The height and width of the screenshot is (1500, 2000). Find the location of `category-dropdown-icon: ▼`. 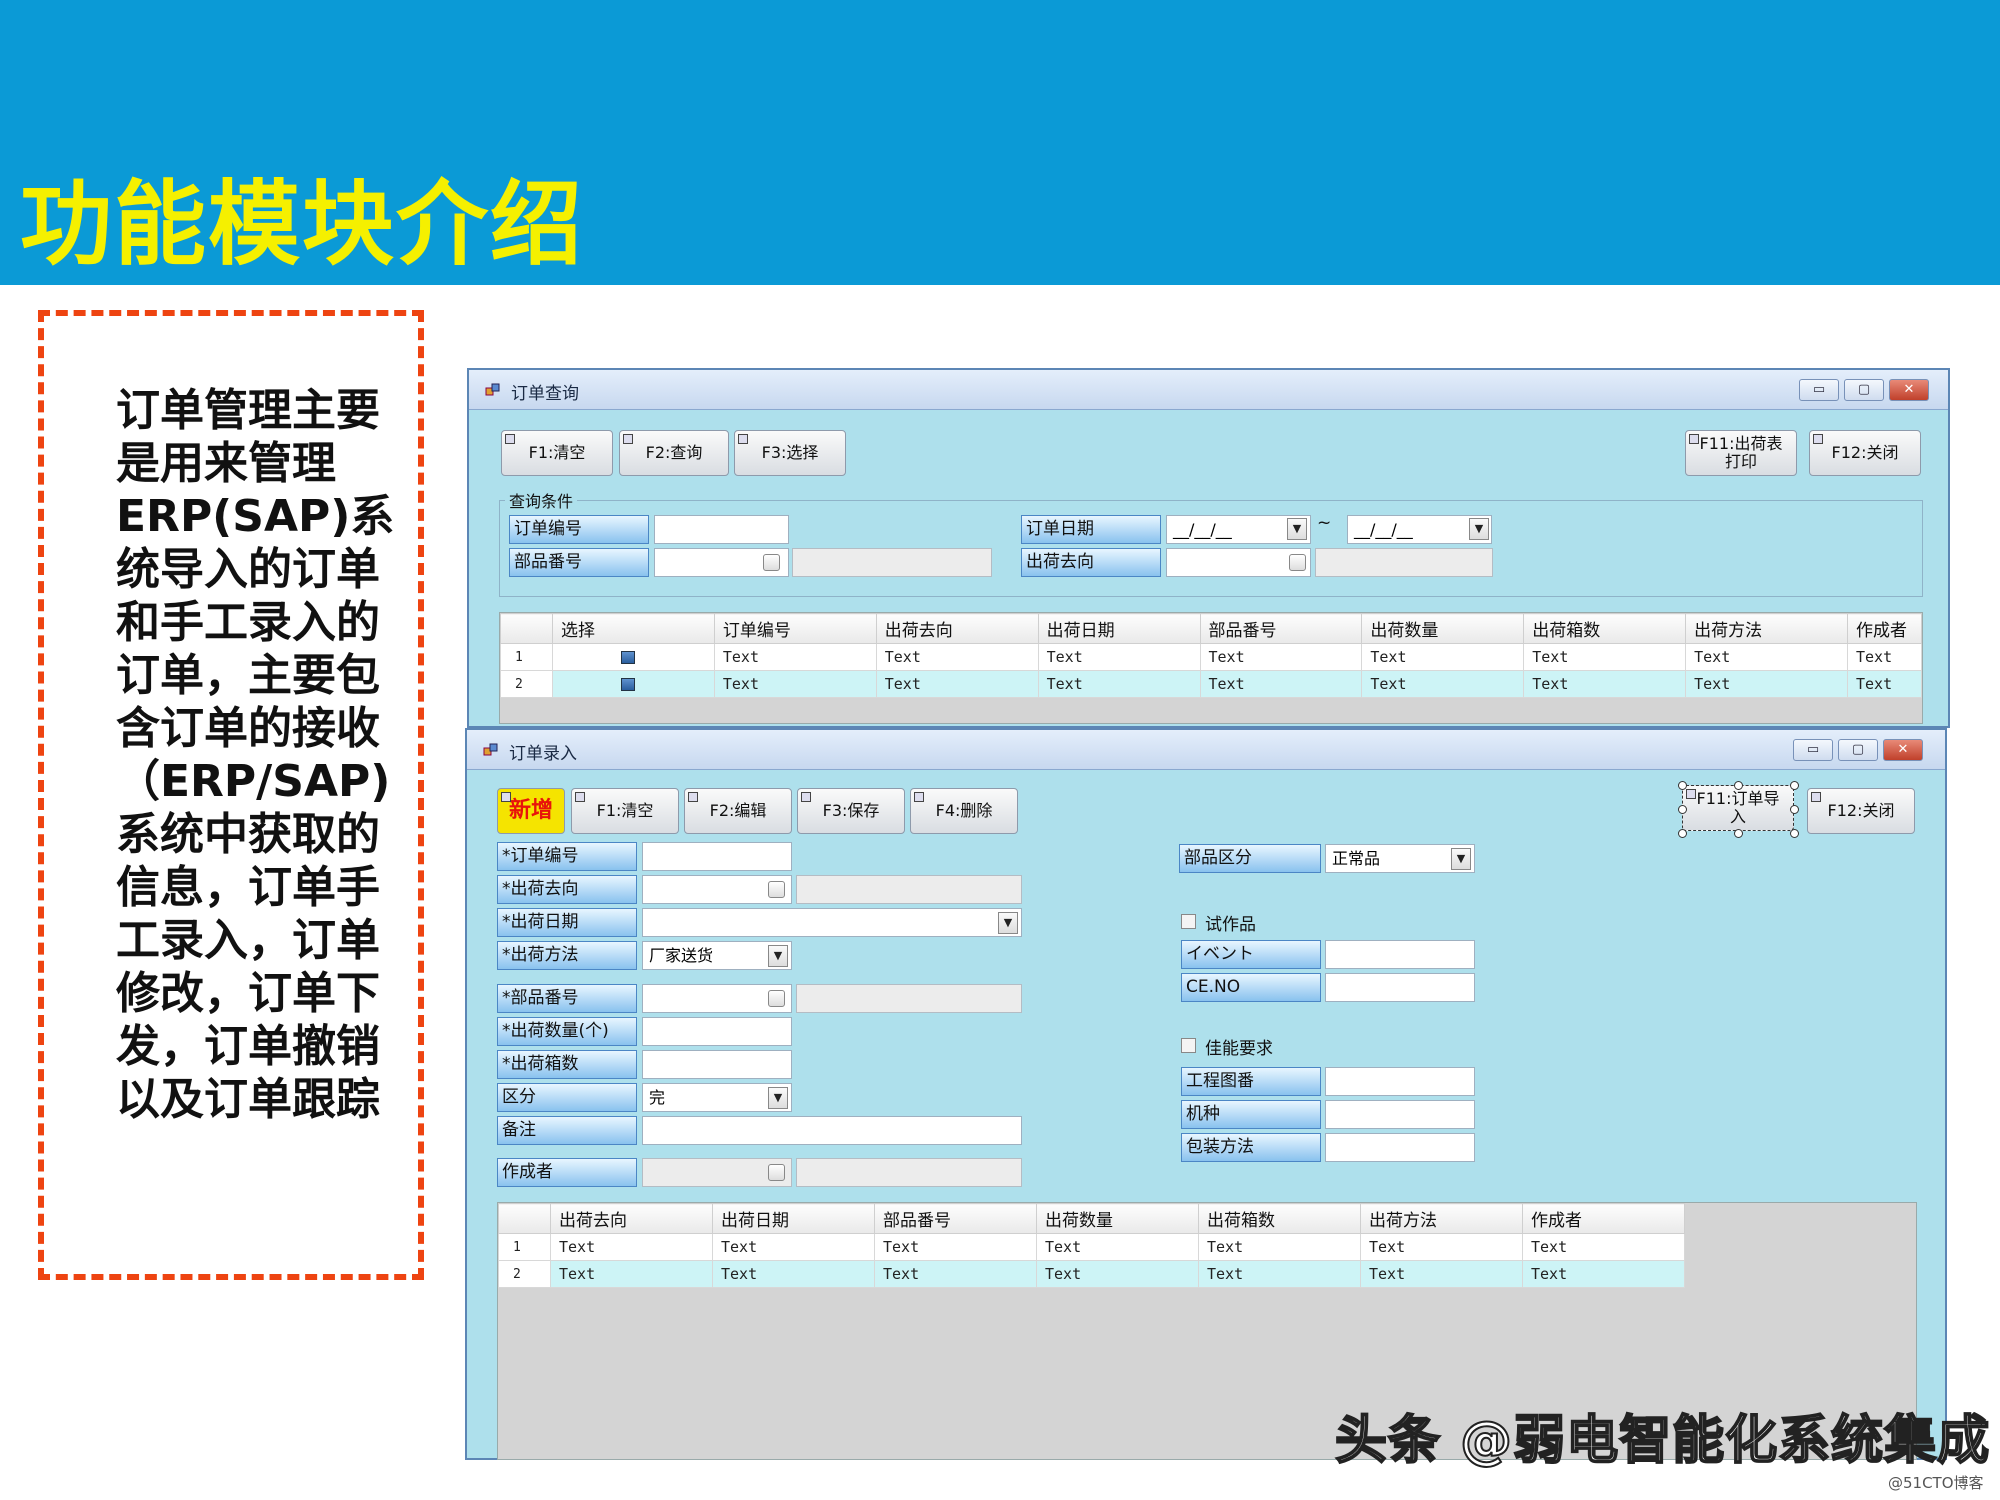

category-dropdown-icon: ▼ is located at coordinates (778, 1098).